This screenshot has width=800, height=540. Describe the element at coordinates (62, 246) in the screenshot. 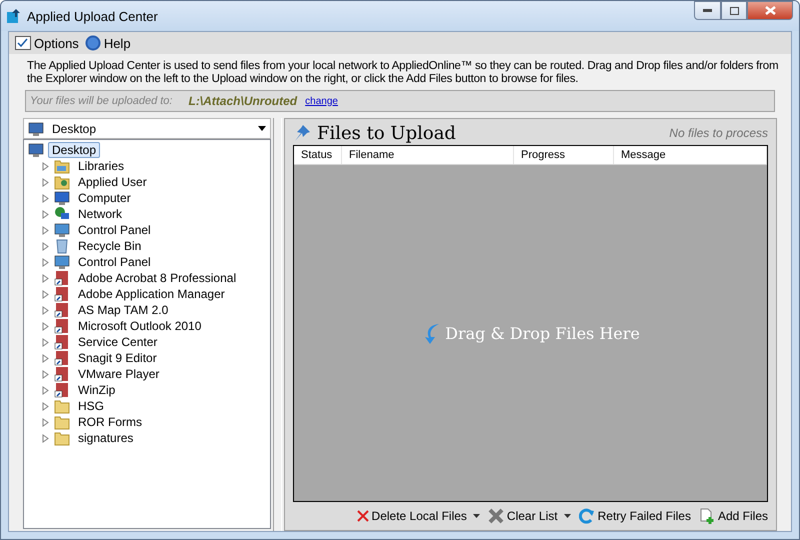

I see `recycle-bin-icon` at that location.